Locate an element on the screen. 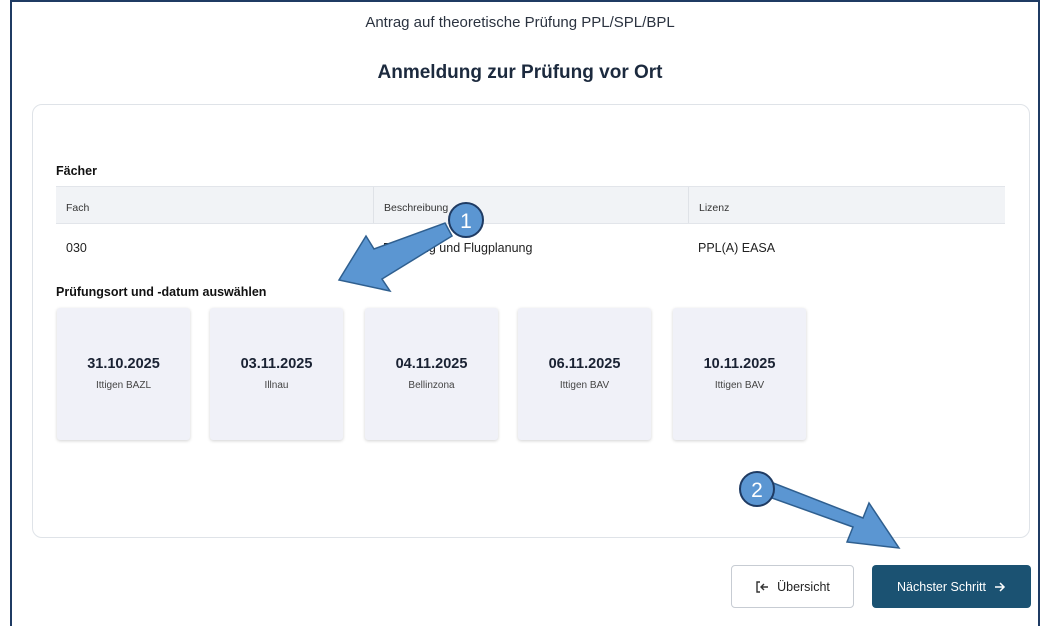 The image size is (1040, 626). table-row: 030 Beladung und Flugplanung PPL(A) EASA is located at coordinates (530, 246).